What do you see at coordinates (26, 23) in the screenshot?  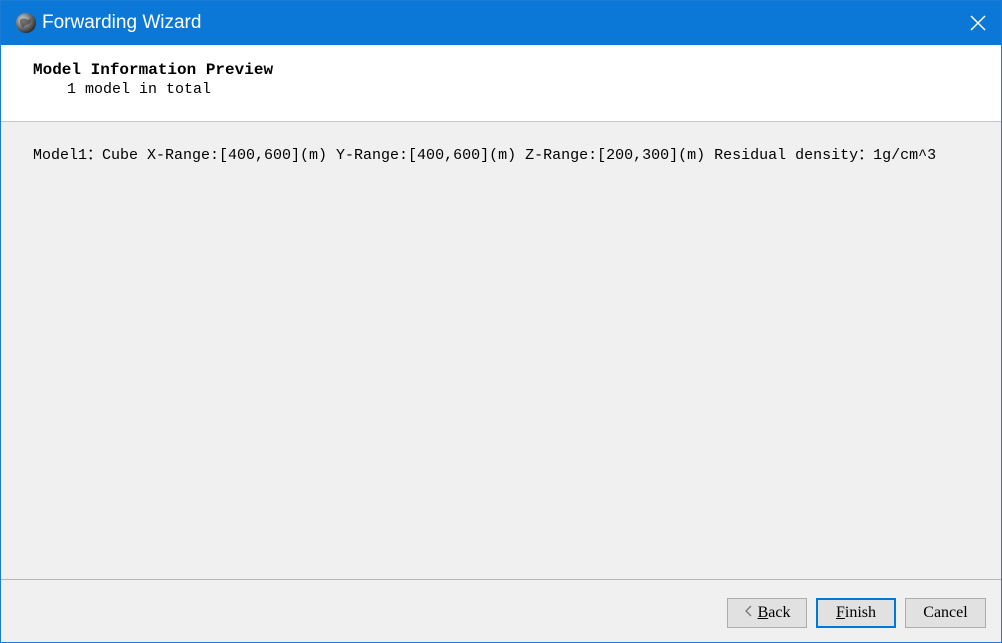 I see `globe-icon` at bounding box center [26, 23].